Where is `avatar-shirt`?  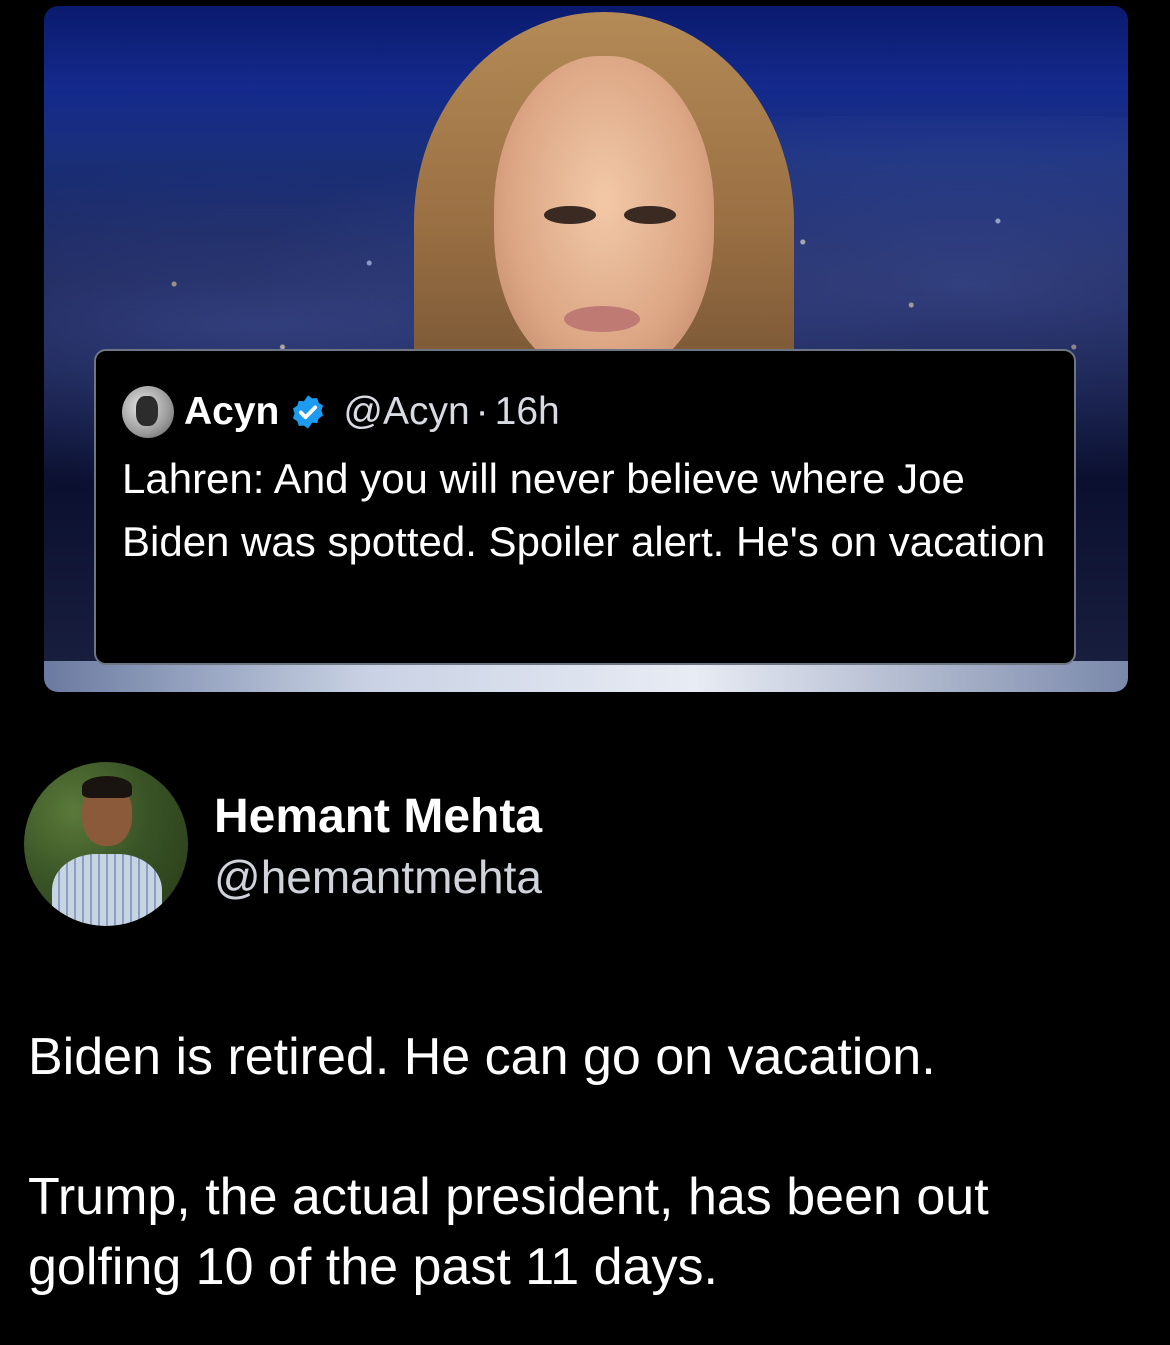 avatar-shirt is located at coordinates (107, 890).